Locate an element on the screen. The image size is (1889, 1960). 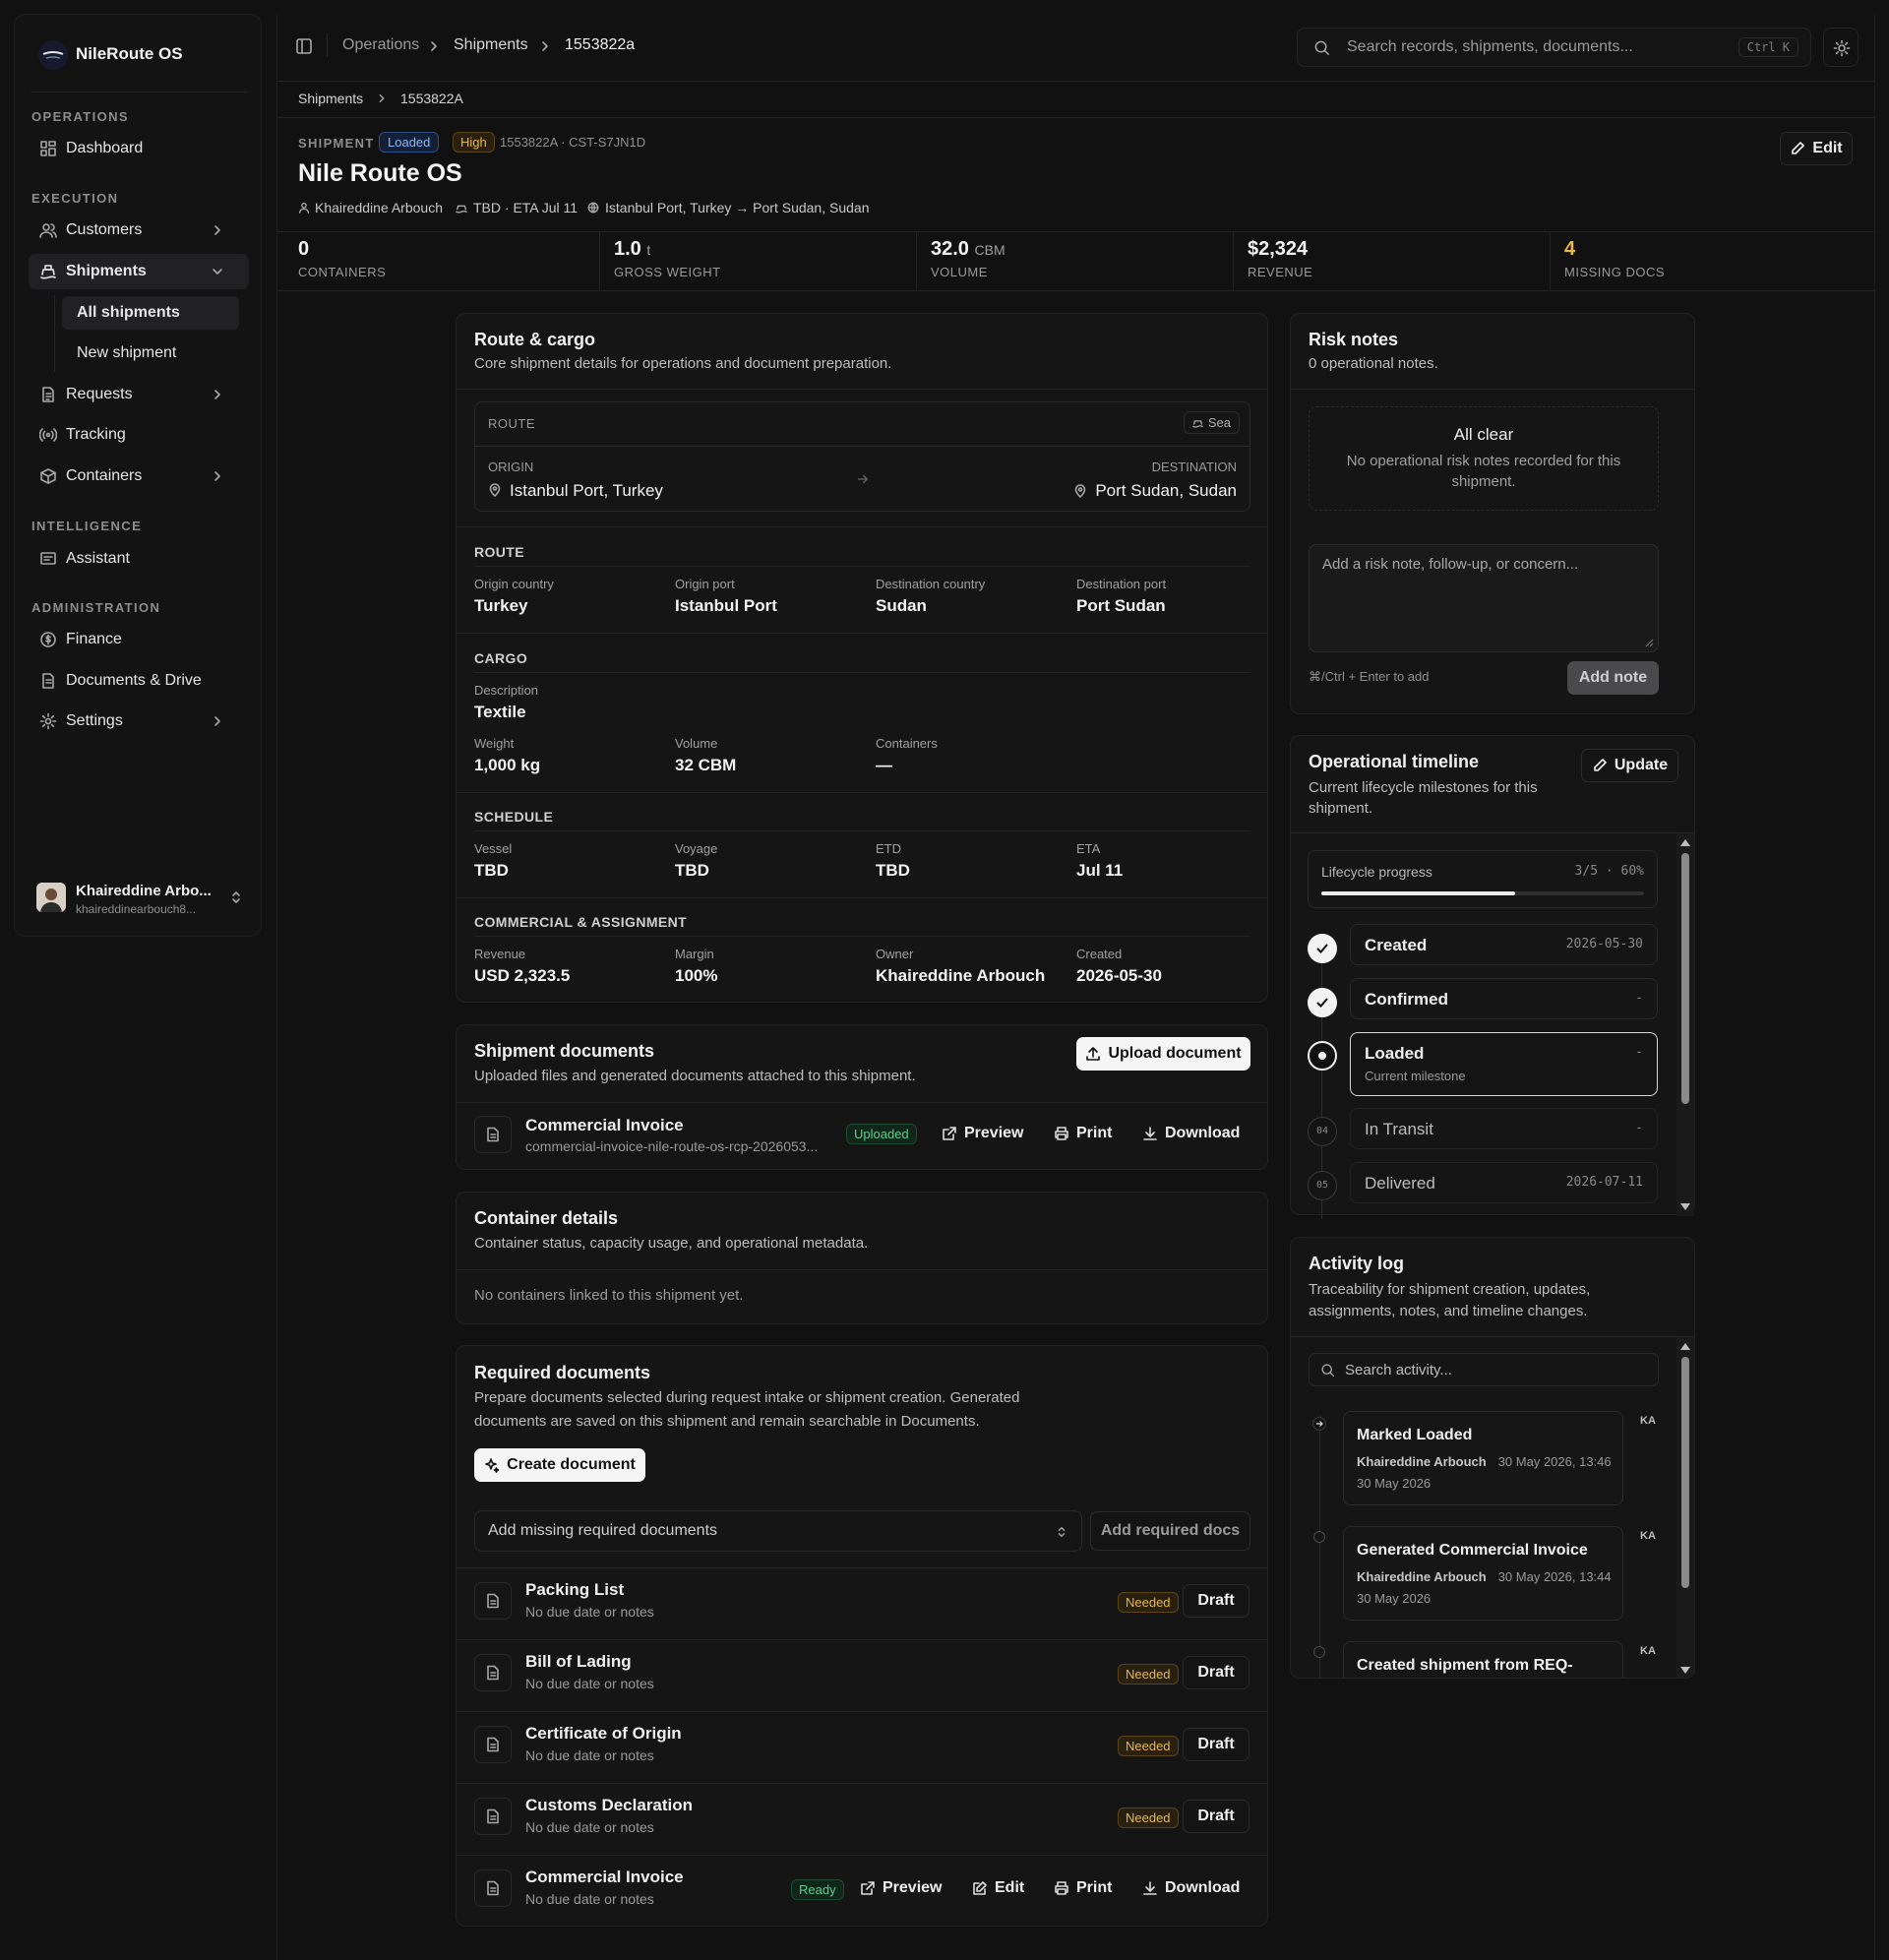
field-value: Turkey is located at coordinates (501, 605).